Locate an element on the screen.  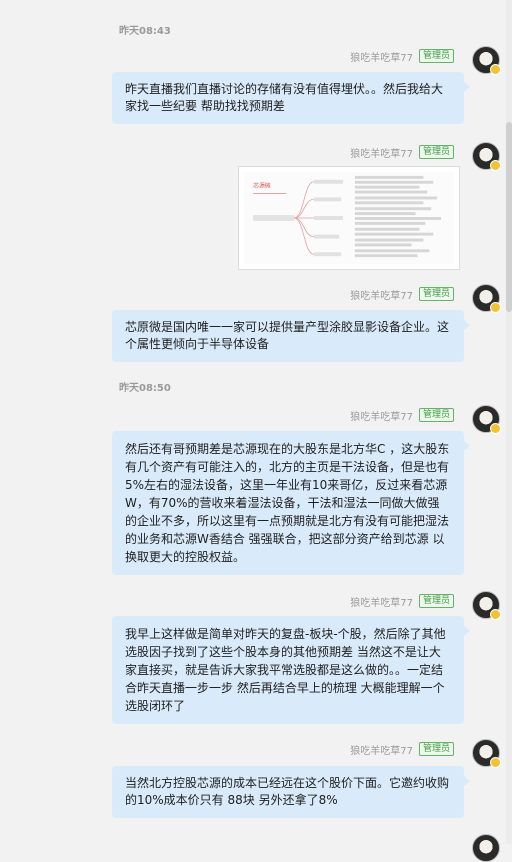
timestamp: 昨天08:43 is located at coordinates (145, 31).